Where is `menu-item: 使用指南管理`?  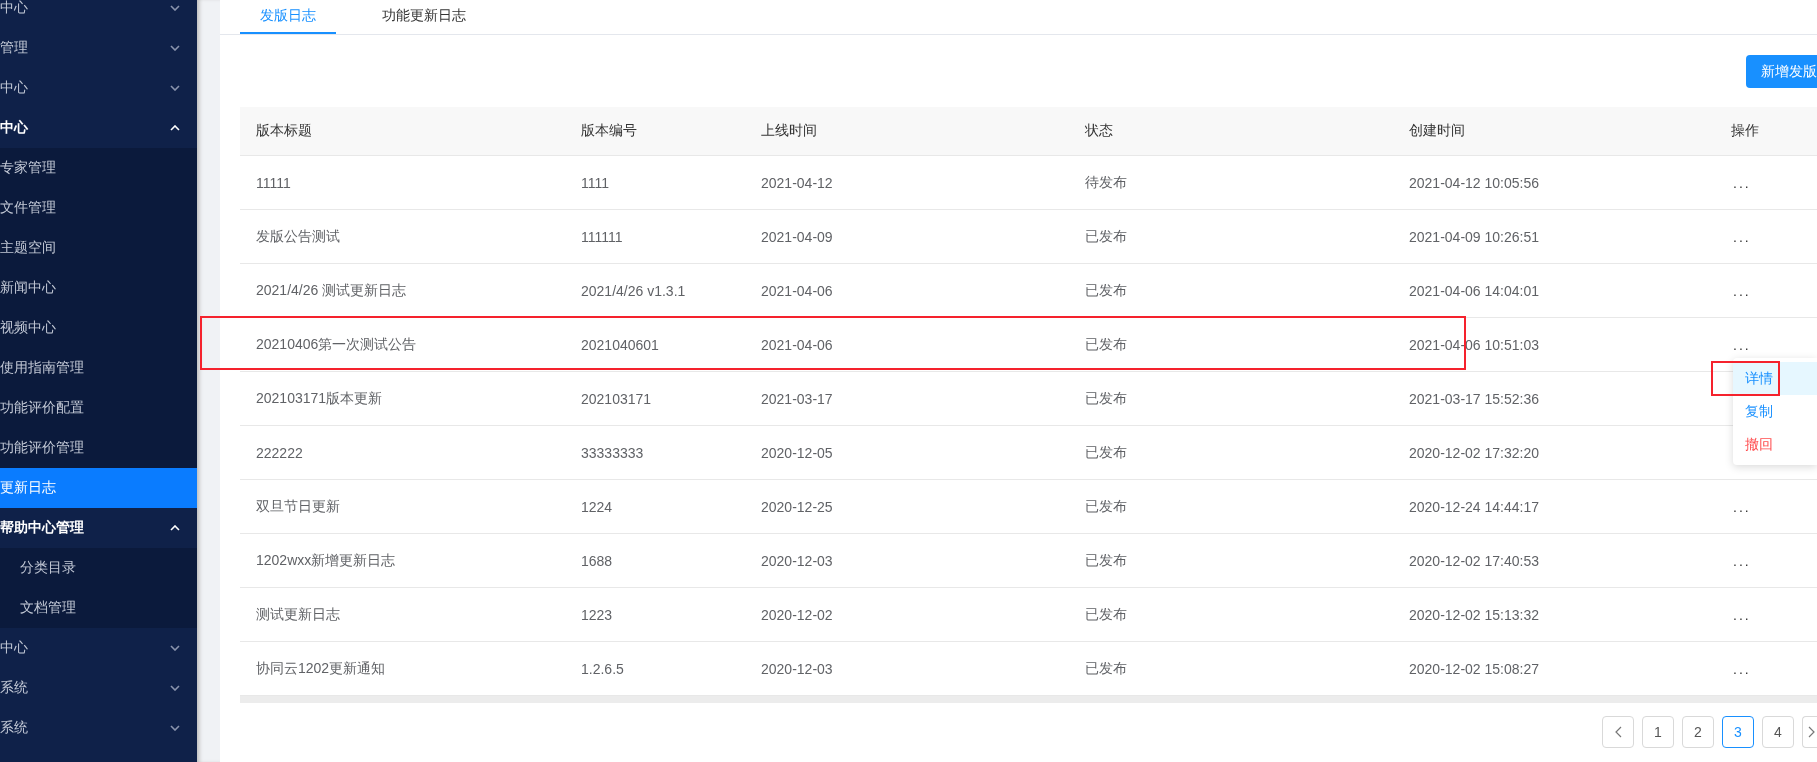
menu-item: 使用指南管理 is located at coordinates (98, 368).